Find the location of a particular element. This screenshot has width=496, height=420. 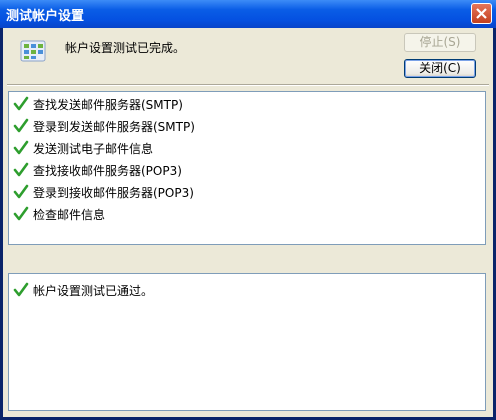

close-icon is located at coordinates (481, 13).